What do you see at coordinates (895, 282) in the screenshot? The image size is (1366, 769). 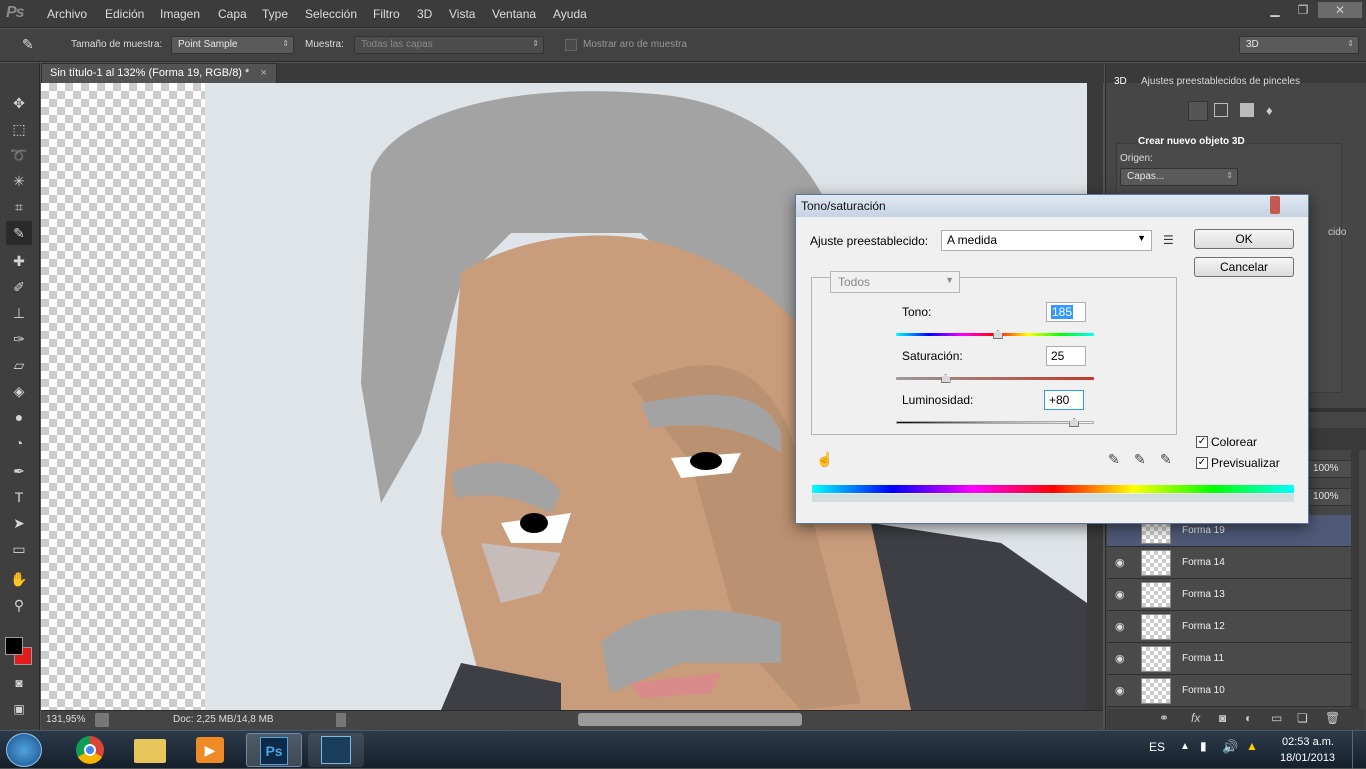 I see `channel-select: Todos ▼` at bounding box center [895, 282].